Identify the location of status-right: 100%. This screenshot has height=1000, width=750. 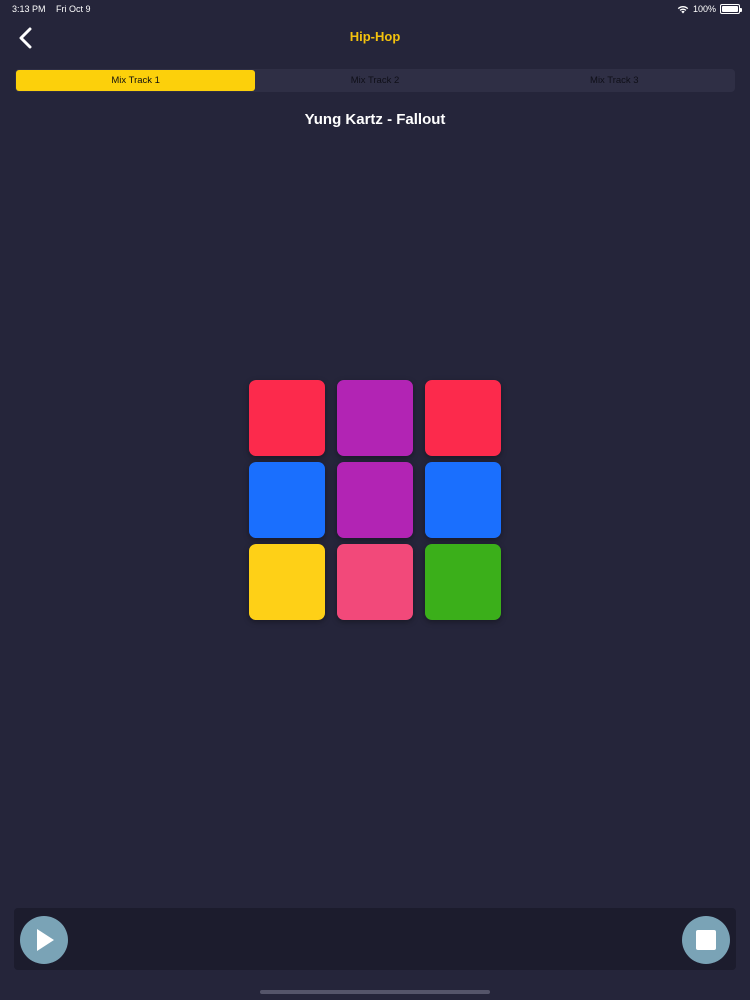
(709, 9).